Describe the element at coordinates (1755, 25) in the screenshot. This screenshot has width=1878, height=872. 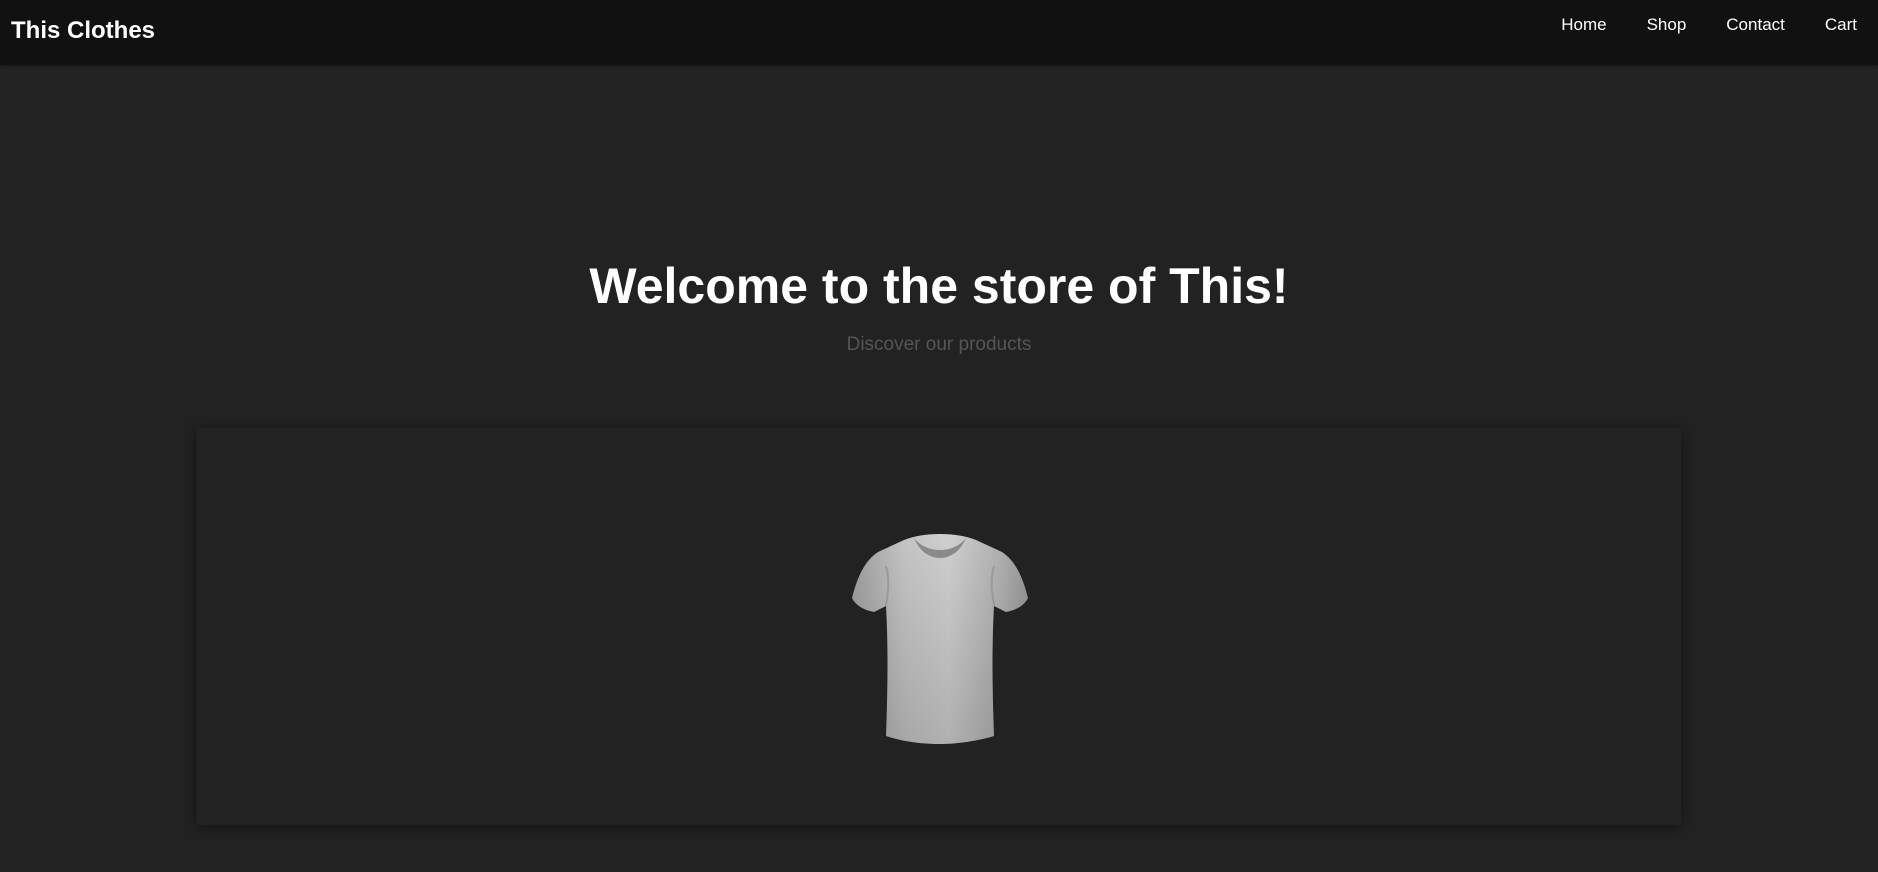
I see `nav-link-contact: Contact` at that location.